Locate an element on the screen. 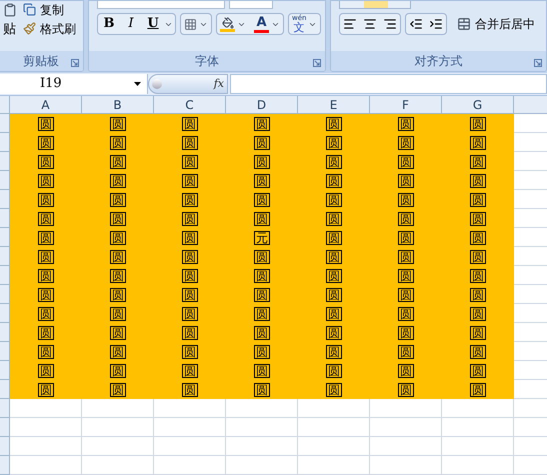 This screenshot has height=475, width=547. increase-indent-icon is located at coordinates (436, 24).